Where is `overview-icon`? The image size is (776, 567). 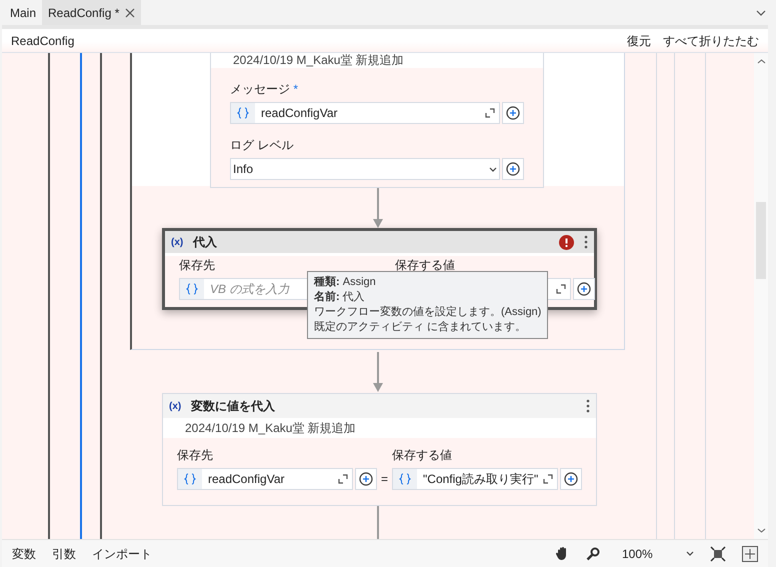 overview-icon is located at coordinates (750, 554).